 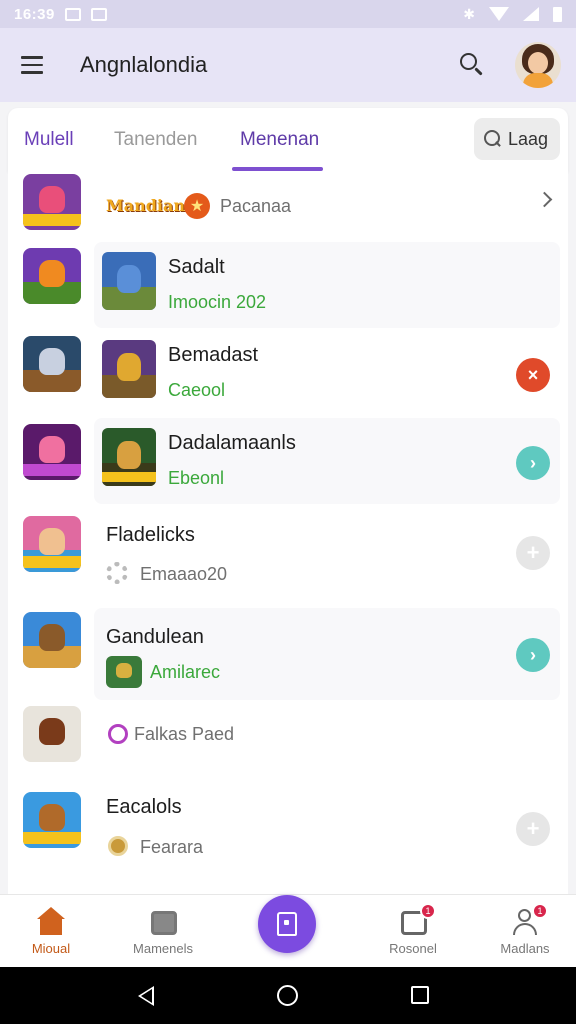 I want to click on game-card: Dadalamaanls Ebeonl ›, so click(x=327, y=461).